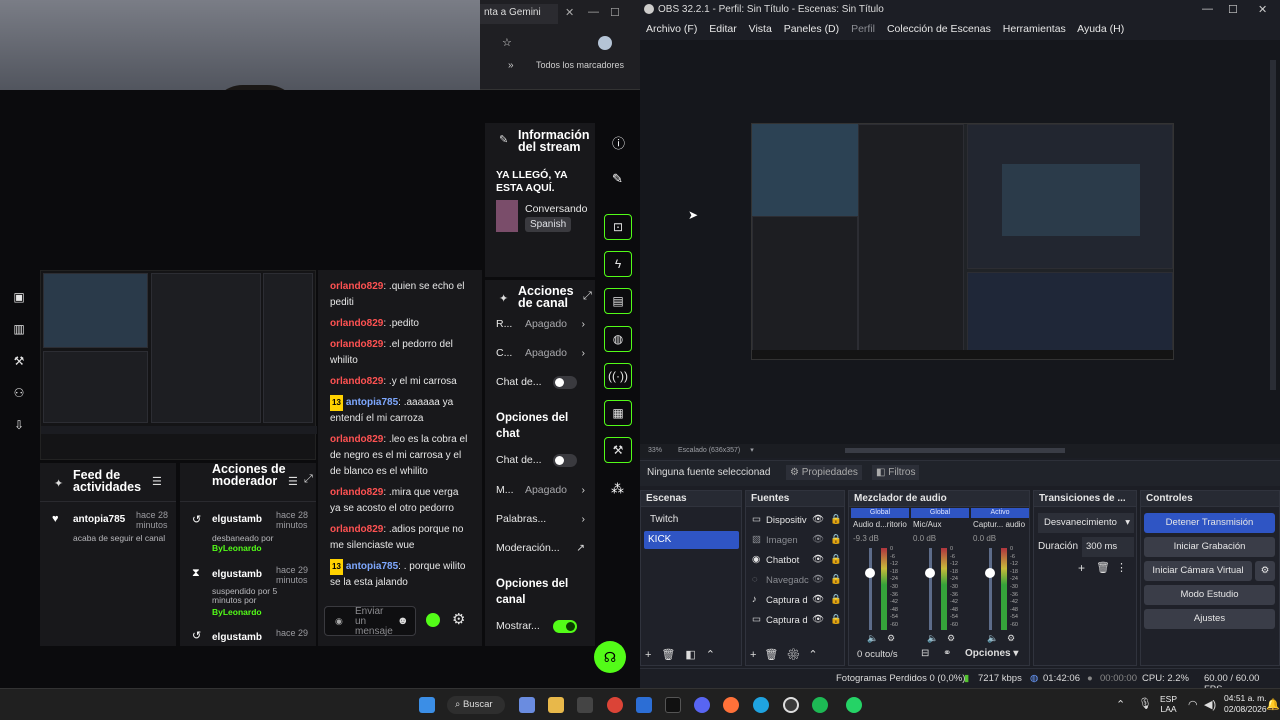 The width and height of the screenshot is (1280, 720). Describe the element at coordinates (610, 657) in the screenshot. I see `support-icon: ☊` at that location.